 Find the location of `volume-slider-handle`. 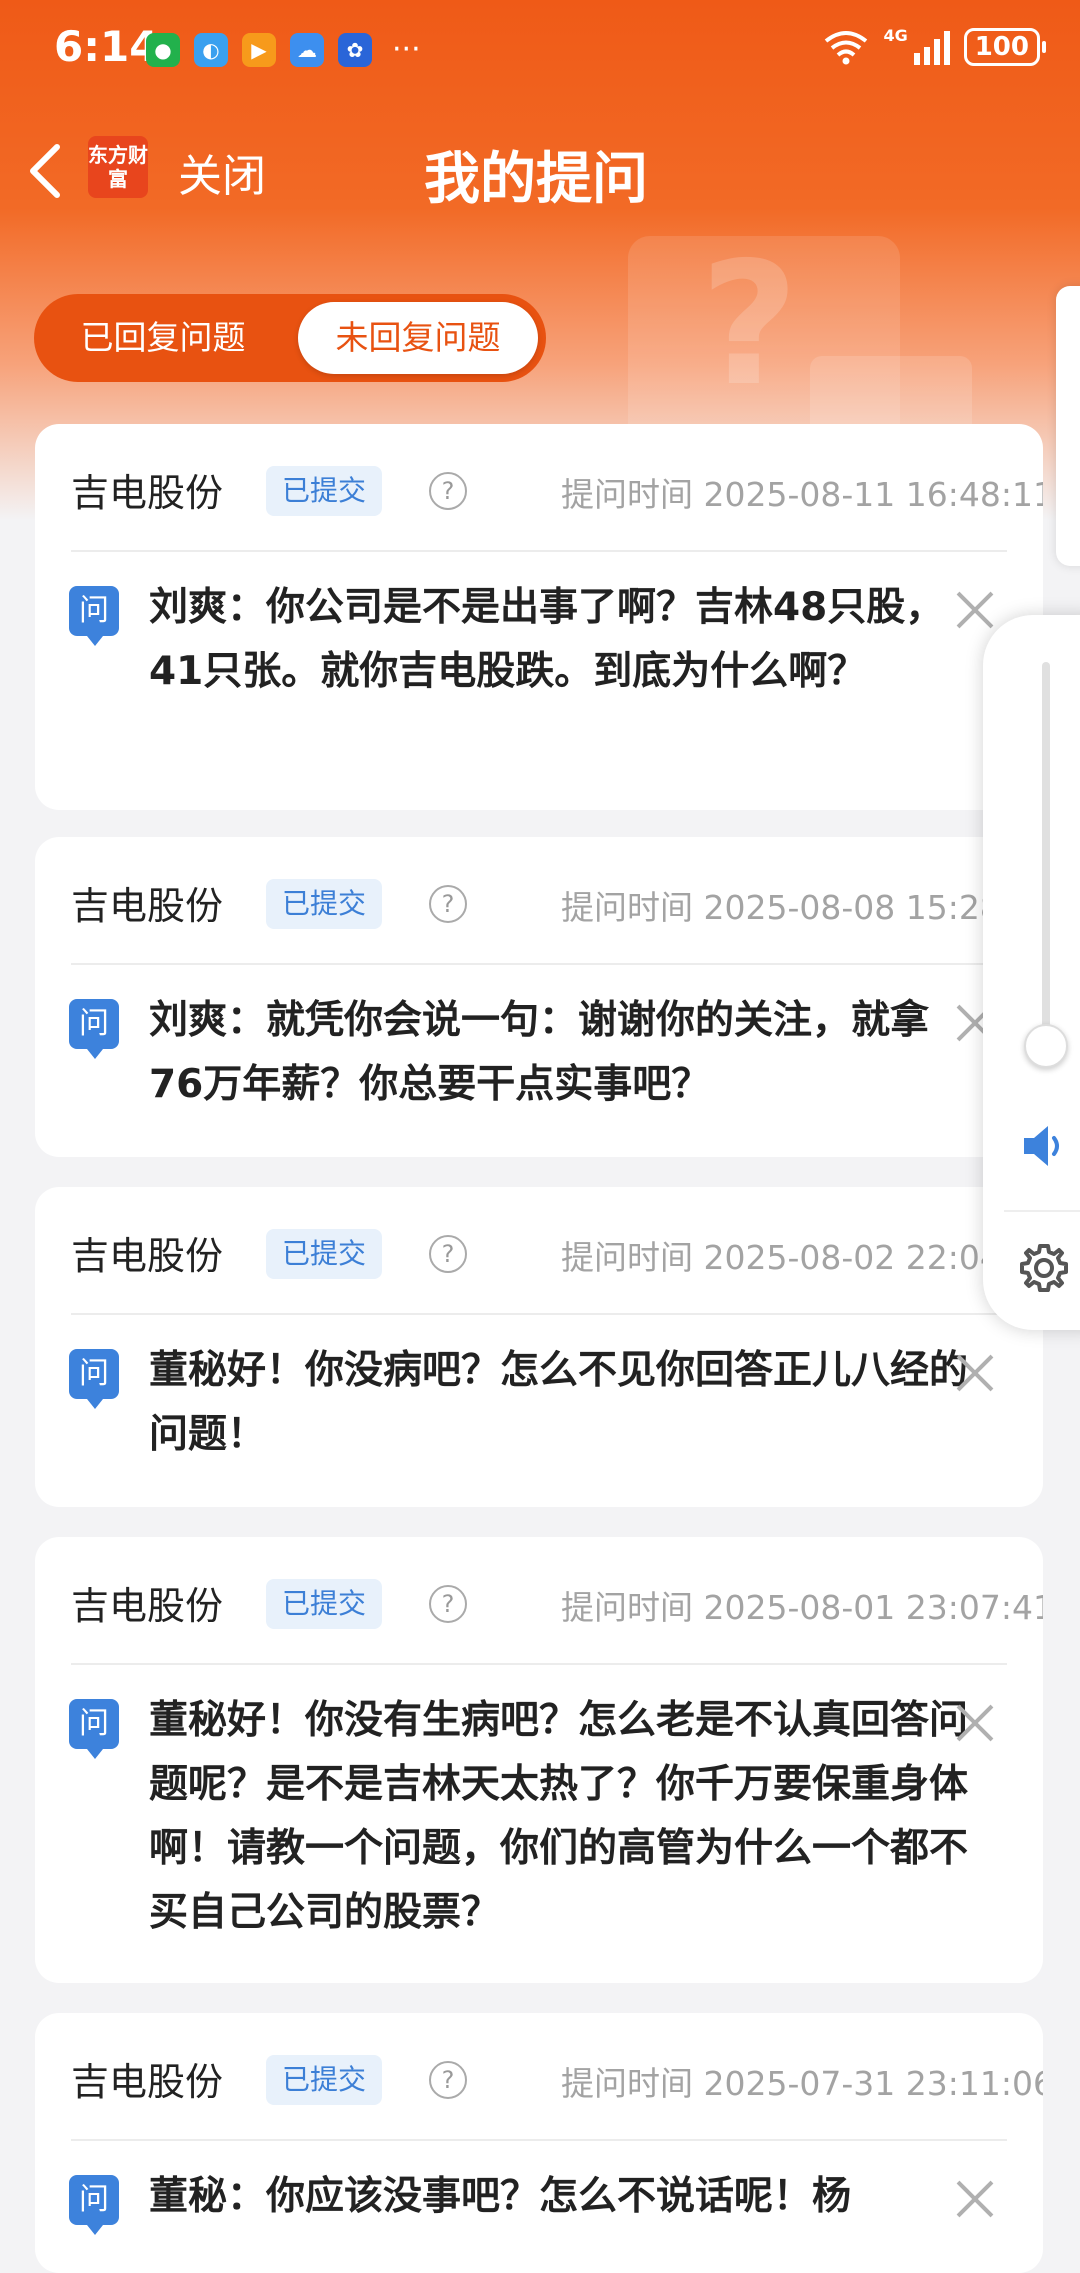

volume-slider-handle is located at coordinates (1046, 1046).